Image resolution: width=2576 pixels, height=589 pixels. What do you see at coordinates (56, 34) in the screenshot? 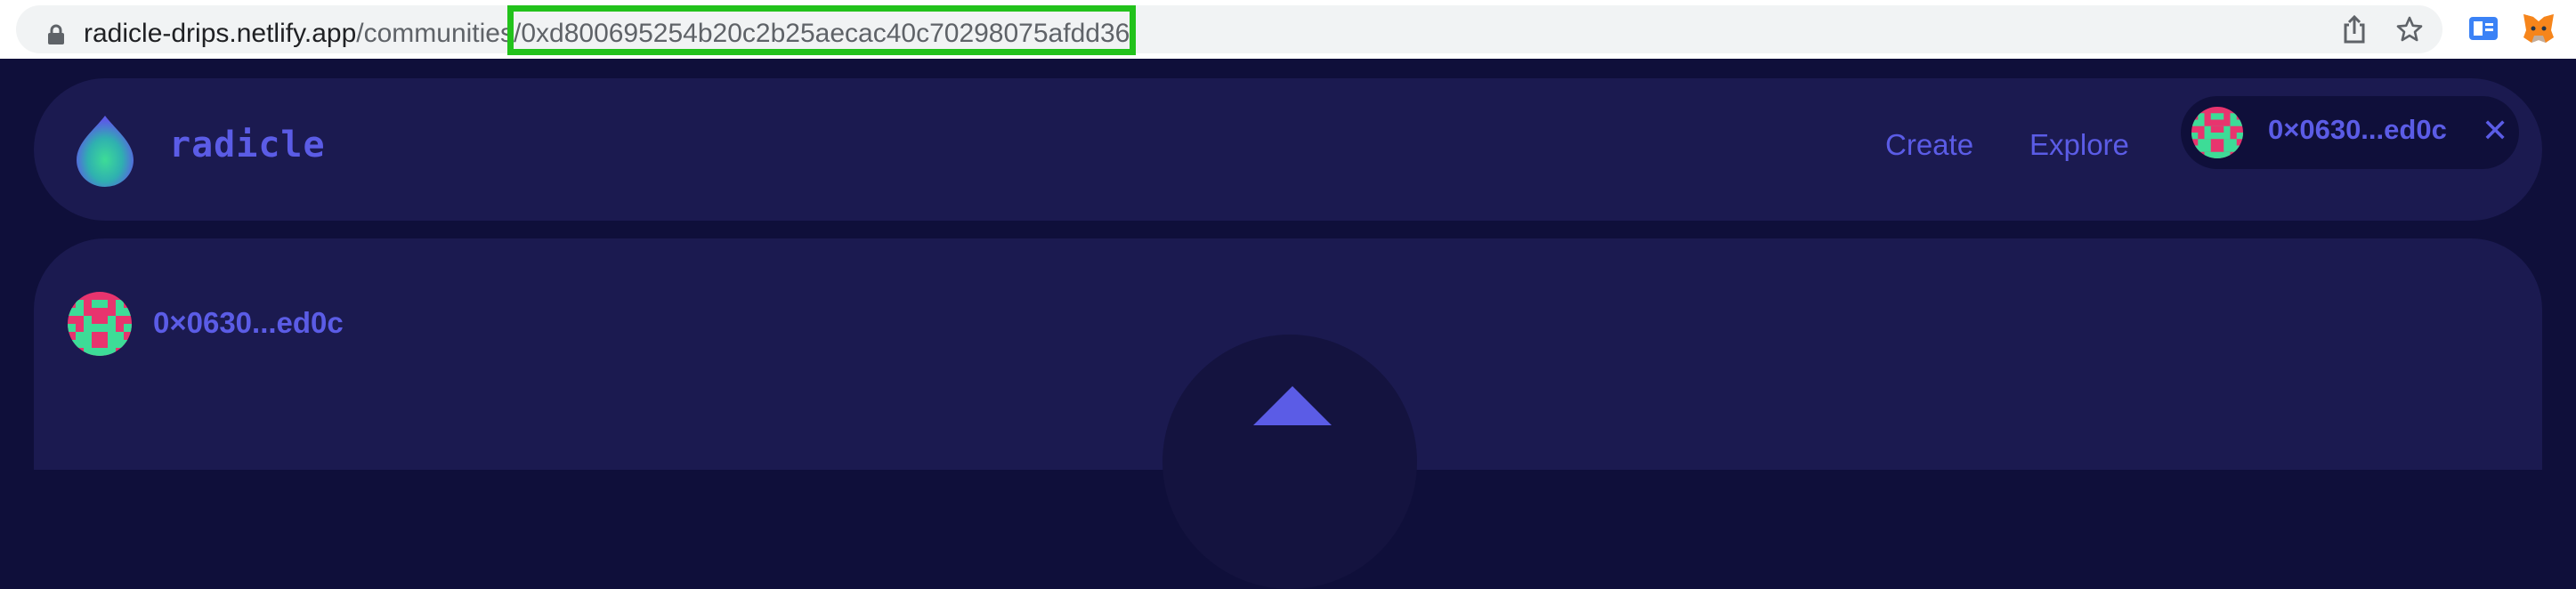
I see `lock-icon` at bounding box center [56, 34].